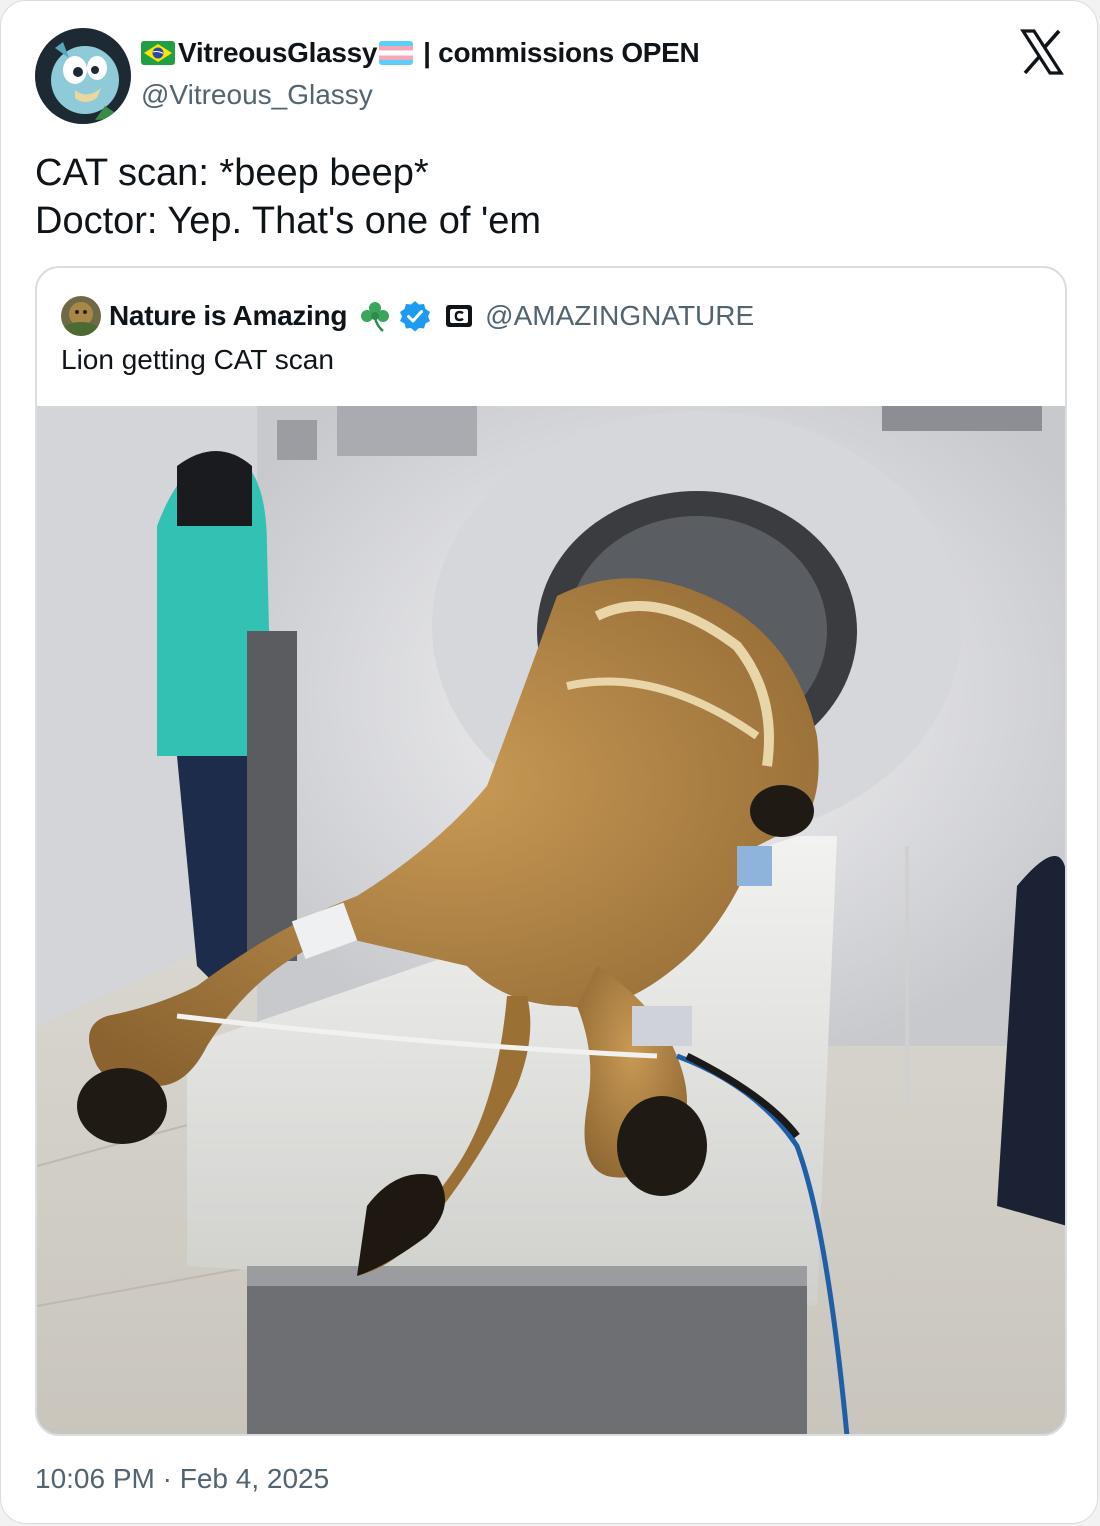 The width and height of the screenshot is (1100, 1526). I want to click on author-avatar, so click(83, 76).